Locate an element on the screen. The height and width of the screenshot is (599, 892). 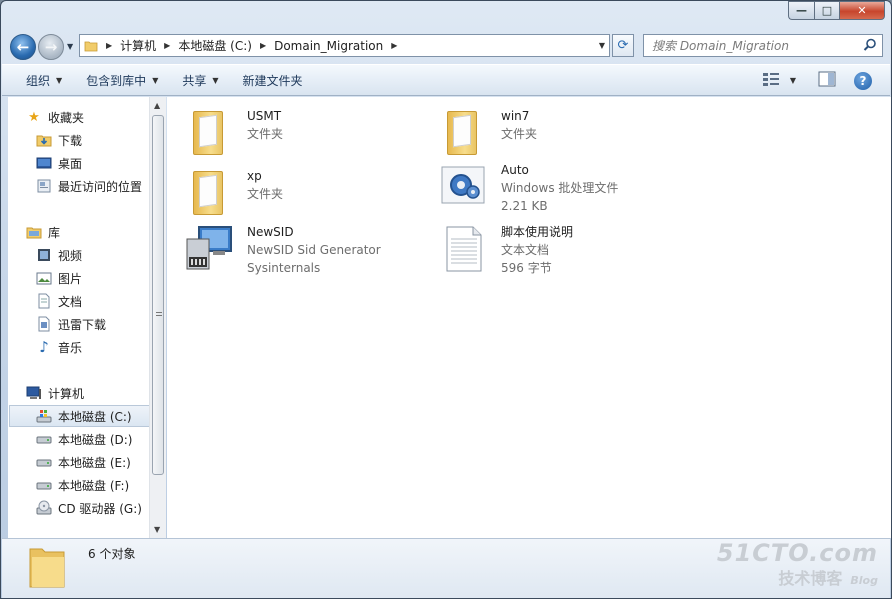
nav-item-cd-drive-g: CD 驱动器 (G:) is located at coordinates (92, 508).